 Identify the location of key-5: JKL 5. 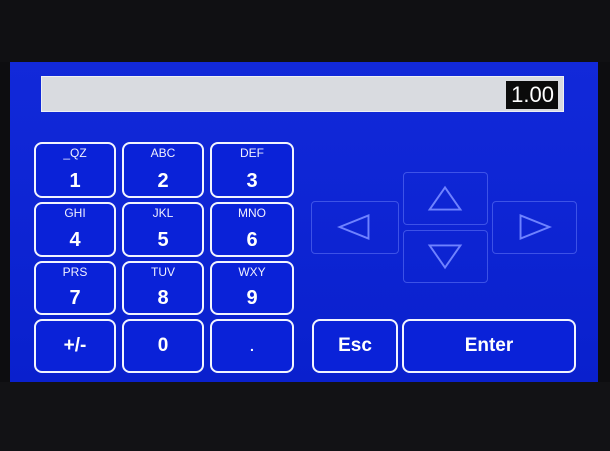
(163, 229).